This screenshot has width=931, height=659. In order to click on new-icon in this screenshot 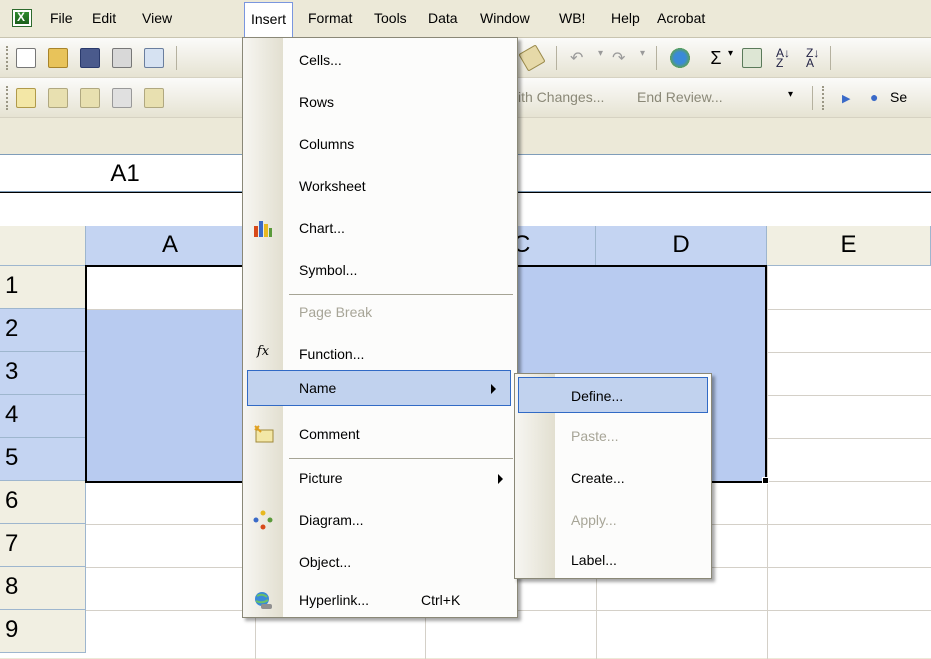, I will do `click(26, 58)`.